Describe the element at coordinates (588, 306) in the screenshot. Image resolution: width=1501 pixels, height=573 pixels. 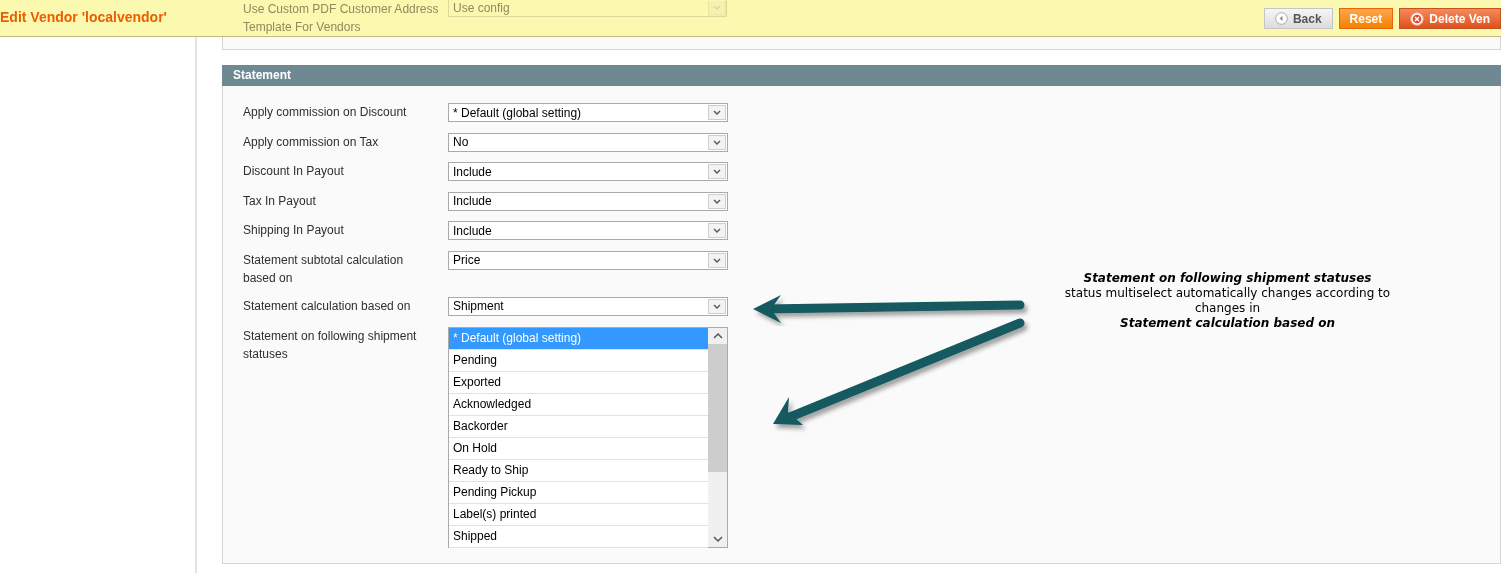
I see `select-field: Shipment` at that location.